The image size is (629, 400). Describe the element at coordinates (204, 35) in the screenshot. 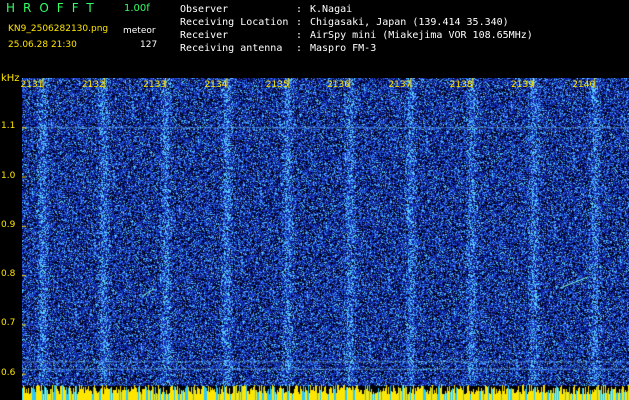

I see `info-key: Receiver` at that location.